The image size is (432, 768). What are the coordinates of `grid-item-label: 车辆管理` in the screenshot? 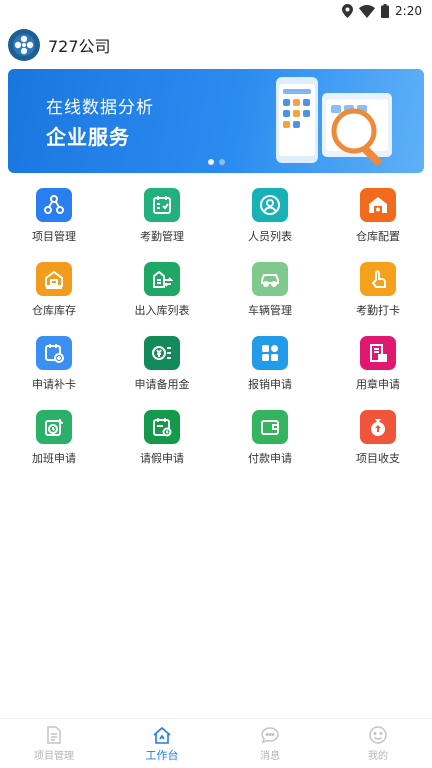 It's located at (270, 310).